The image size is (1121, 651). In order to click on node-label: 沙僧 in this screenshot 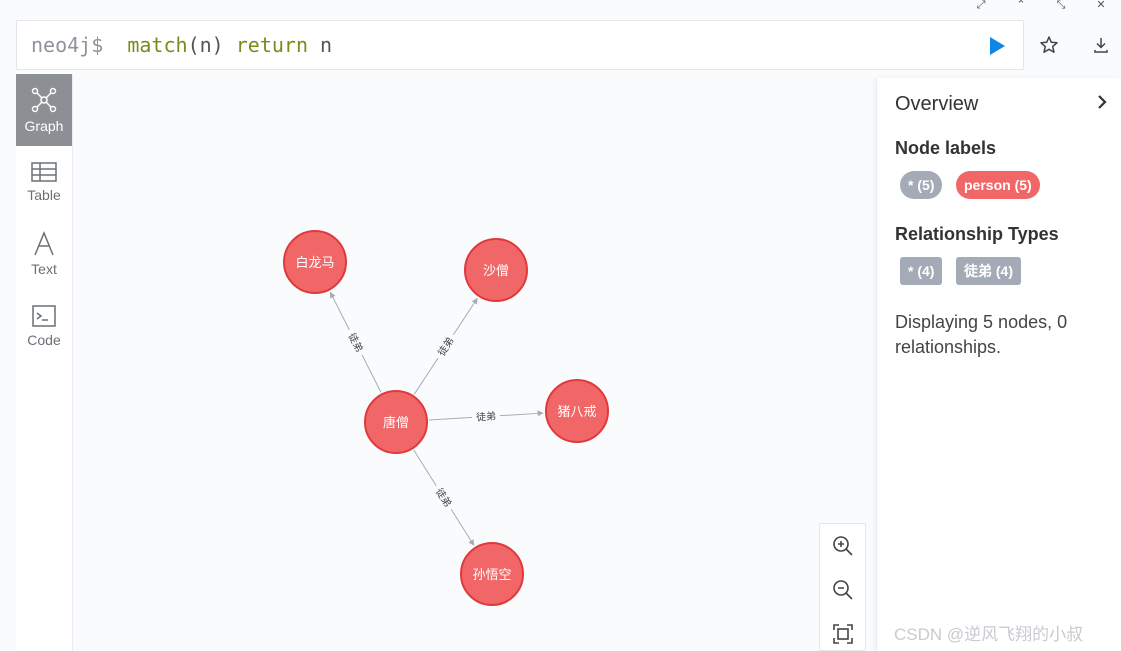, I will do `click(496, 271)`.